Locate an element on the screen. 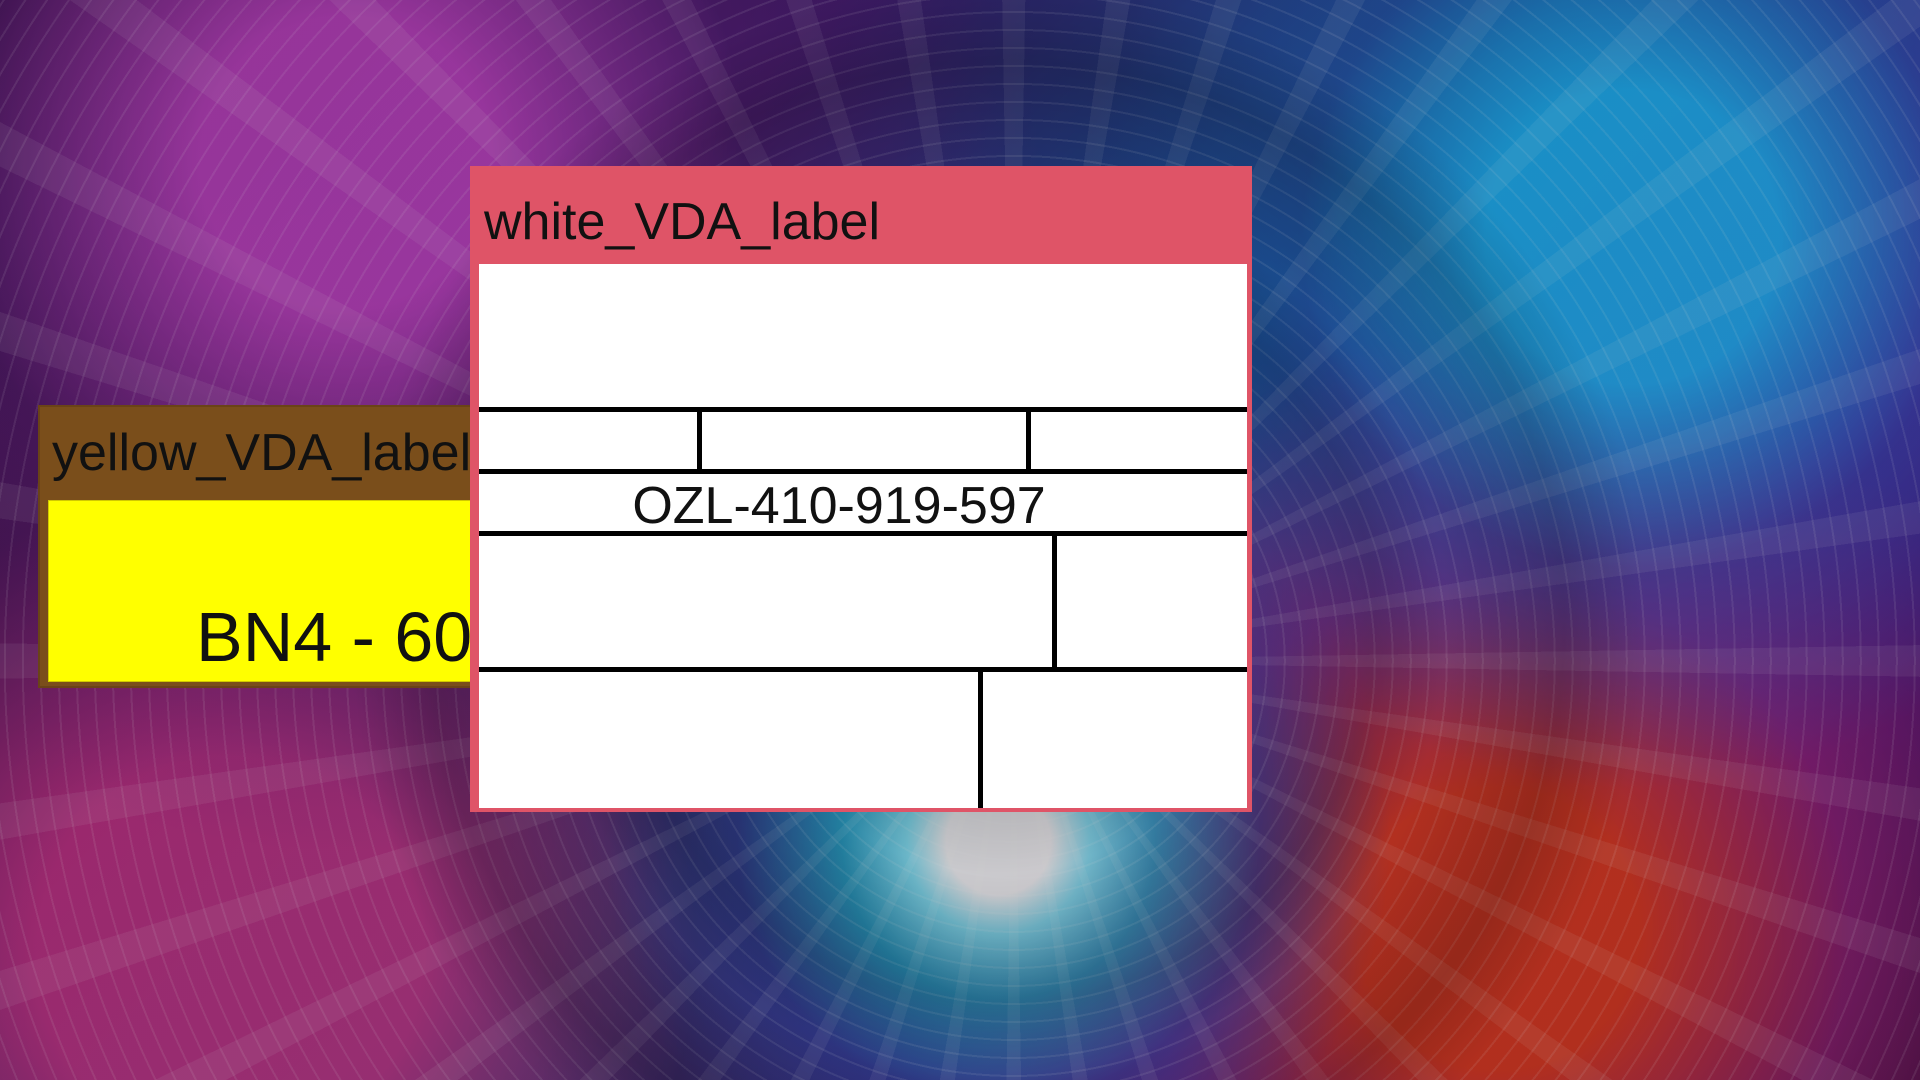  yellow-vda-label-value: BN4 - 60 is located at coordinates (334, 637).